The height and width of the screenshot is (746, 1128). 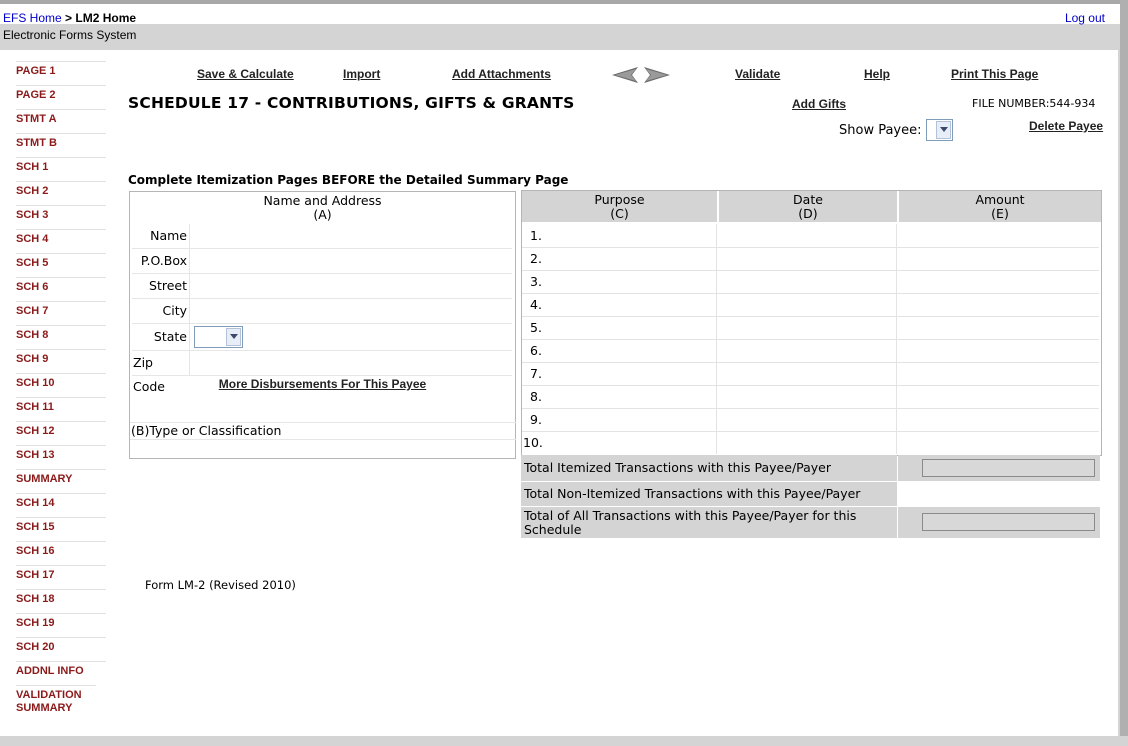 What do you see at coordinates (322, 448) in the screenshot?
I see `type-classification-field` at bounding box center [322, 448].